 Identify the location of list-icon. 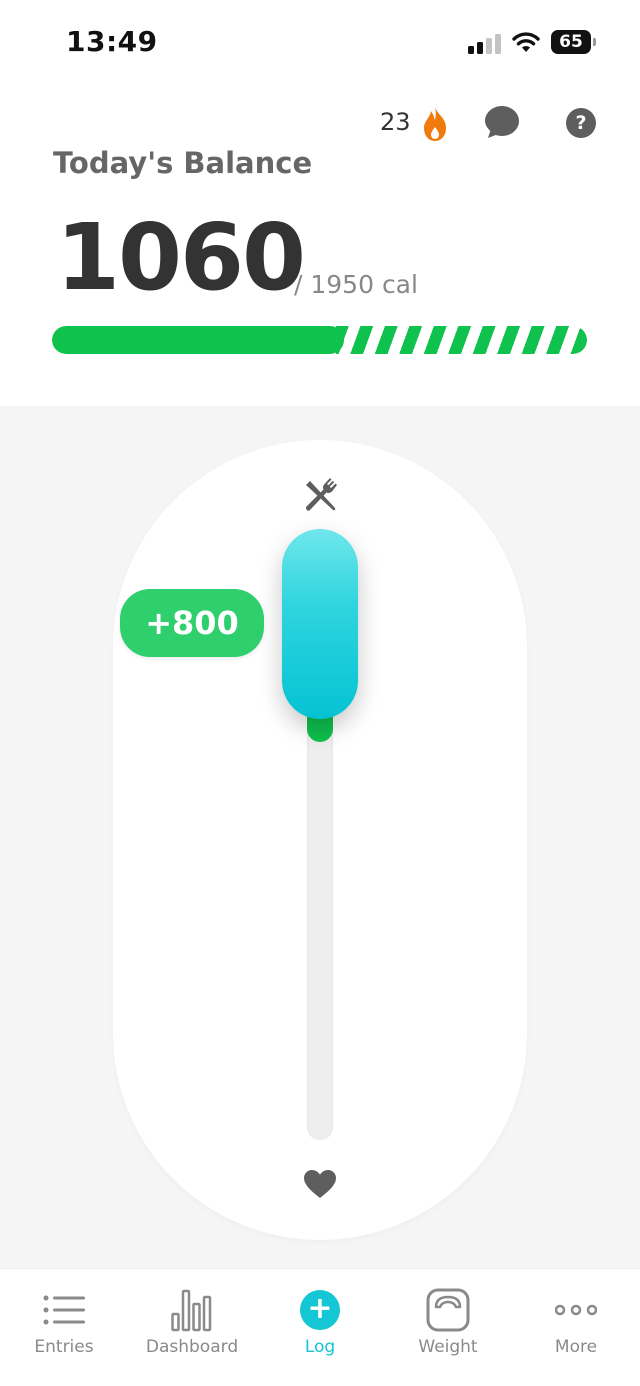
(64, 1310).